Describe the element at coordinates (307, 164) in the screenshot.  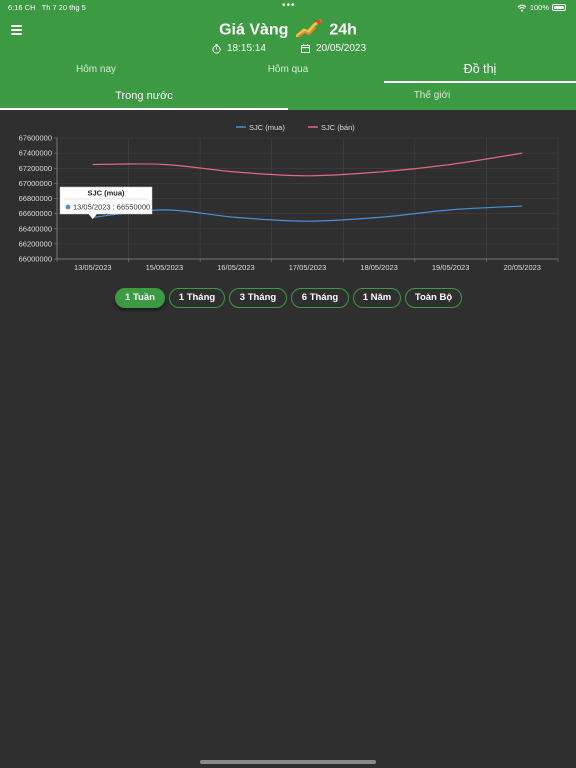
I see `series-line-sell` at that location.